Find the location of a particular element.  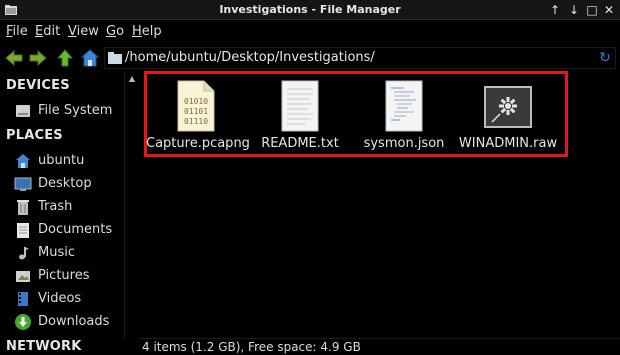

restore-icon: □ is located at coordinates (592, 10).